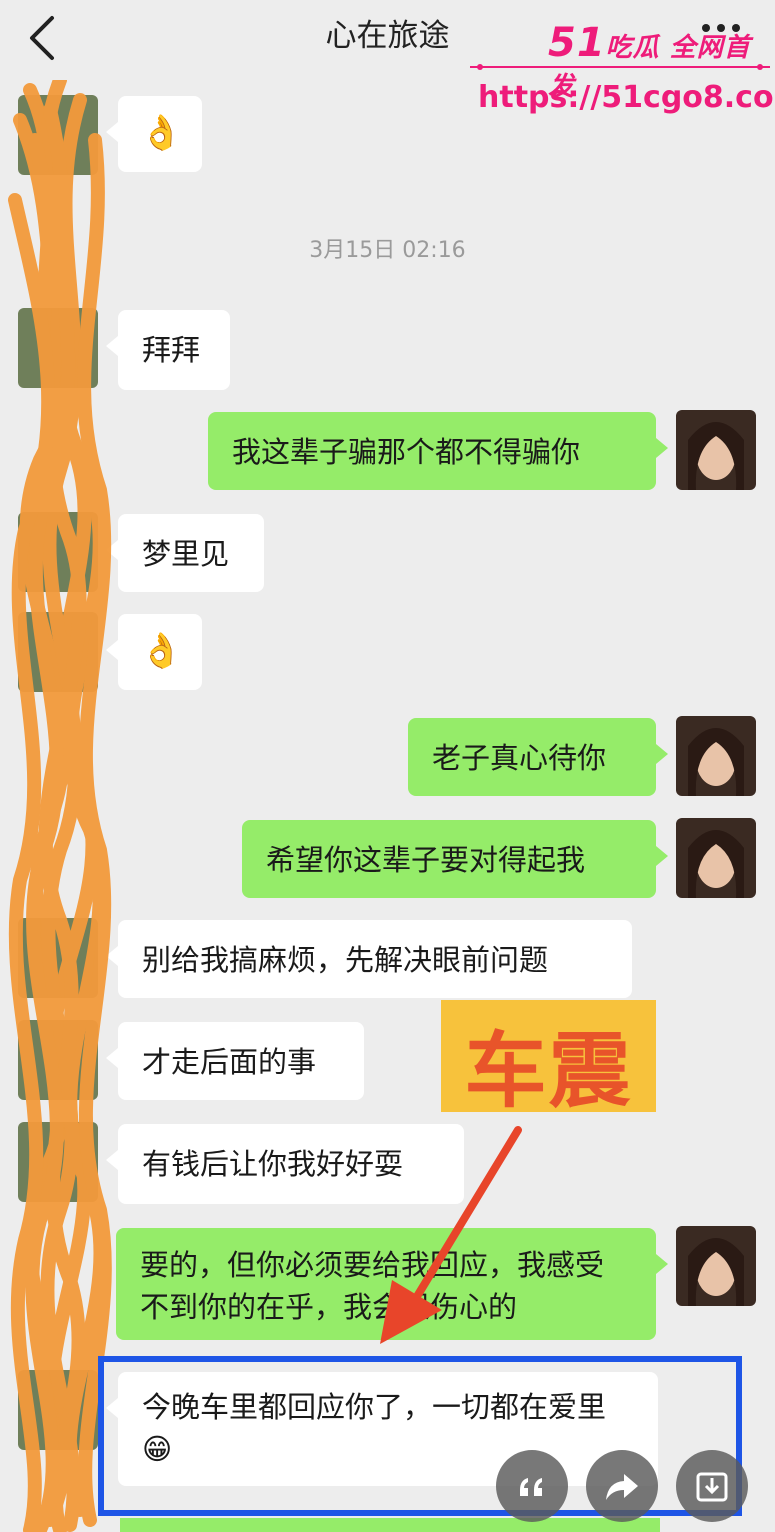 The image size is (775, 1532). I want to click on message-text: 梦里见, so click(186, 554).